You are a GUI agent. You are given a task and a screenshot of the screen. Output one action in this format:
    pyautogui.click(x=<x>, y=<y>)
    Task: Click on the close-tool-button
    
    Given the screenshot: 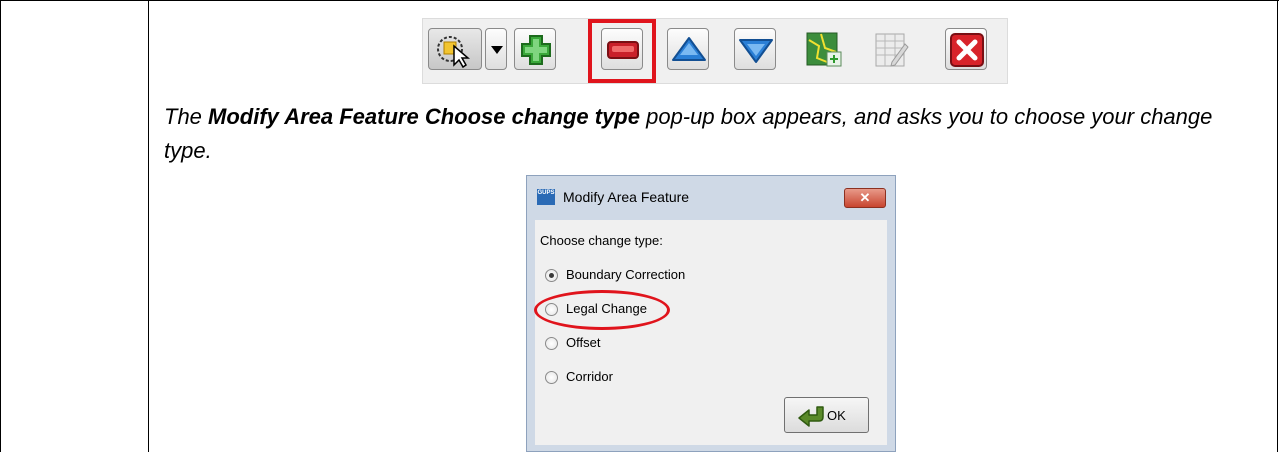 What is the action you would take?
    pyautogui.click(x=966, y=49)
    